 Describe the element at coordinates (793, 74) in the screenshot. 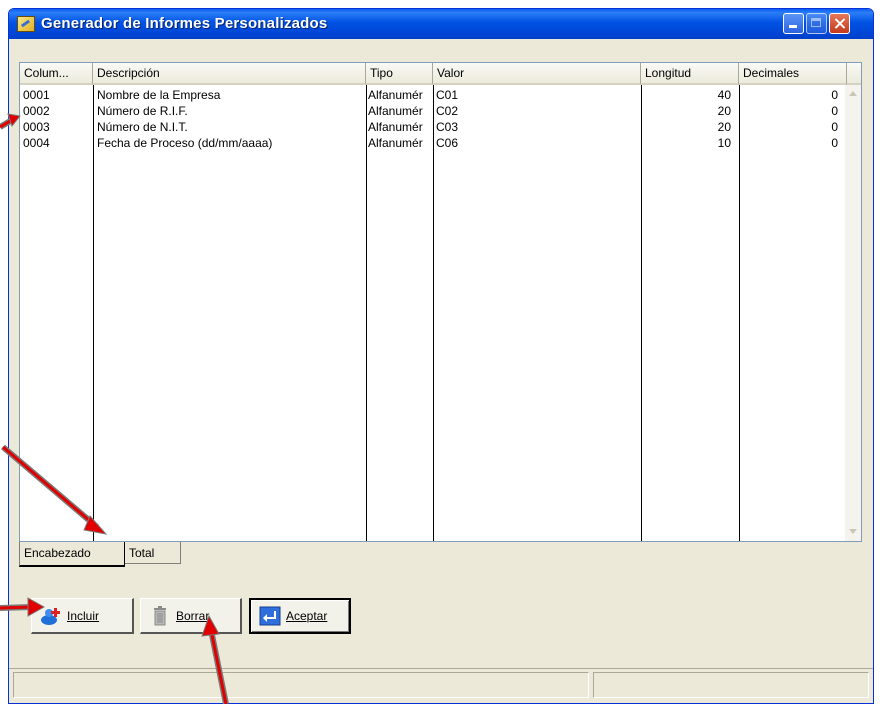

I see `header-decimales: Decimales` at that location.